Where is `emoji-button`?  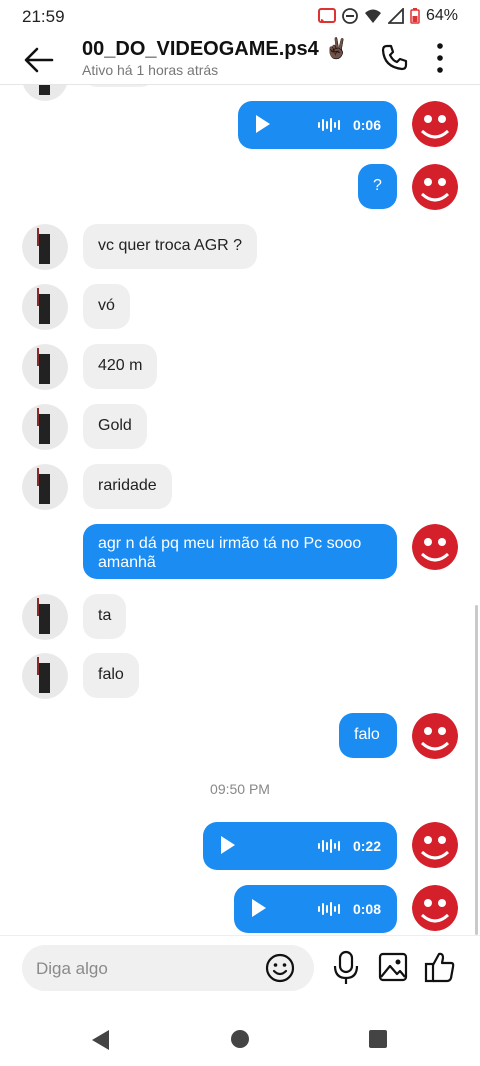
emoji-button is located at coordinates (280, 968).